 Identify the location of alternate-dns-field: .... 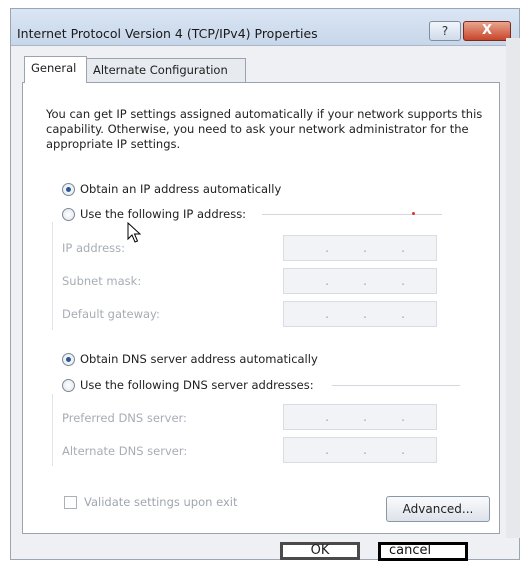
(360, 450).